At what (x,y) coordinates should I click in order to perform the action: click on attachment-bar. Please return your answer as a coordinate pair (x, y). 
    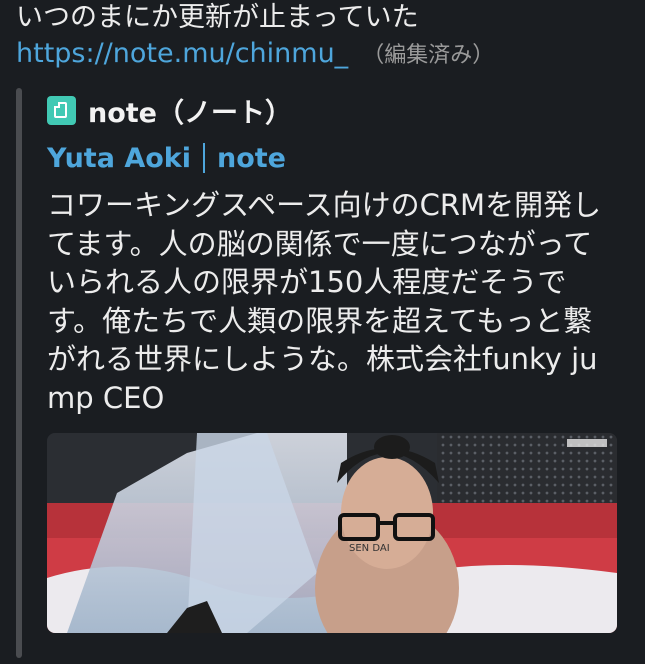
    Looking at the image, I should click on (19, 373).